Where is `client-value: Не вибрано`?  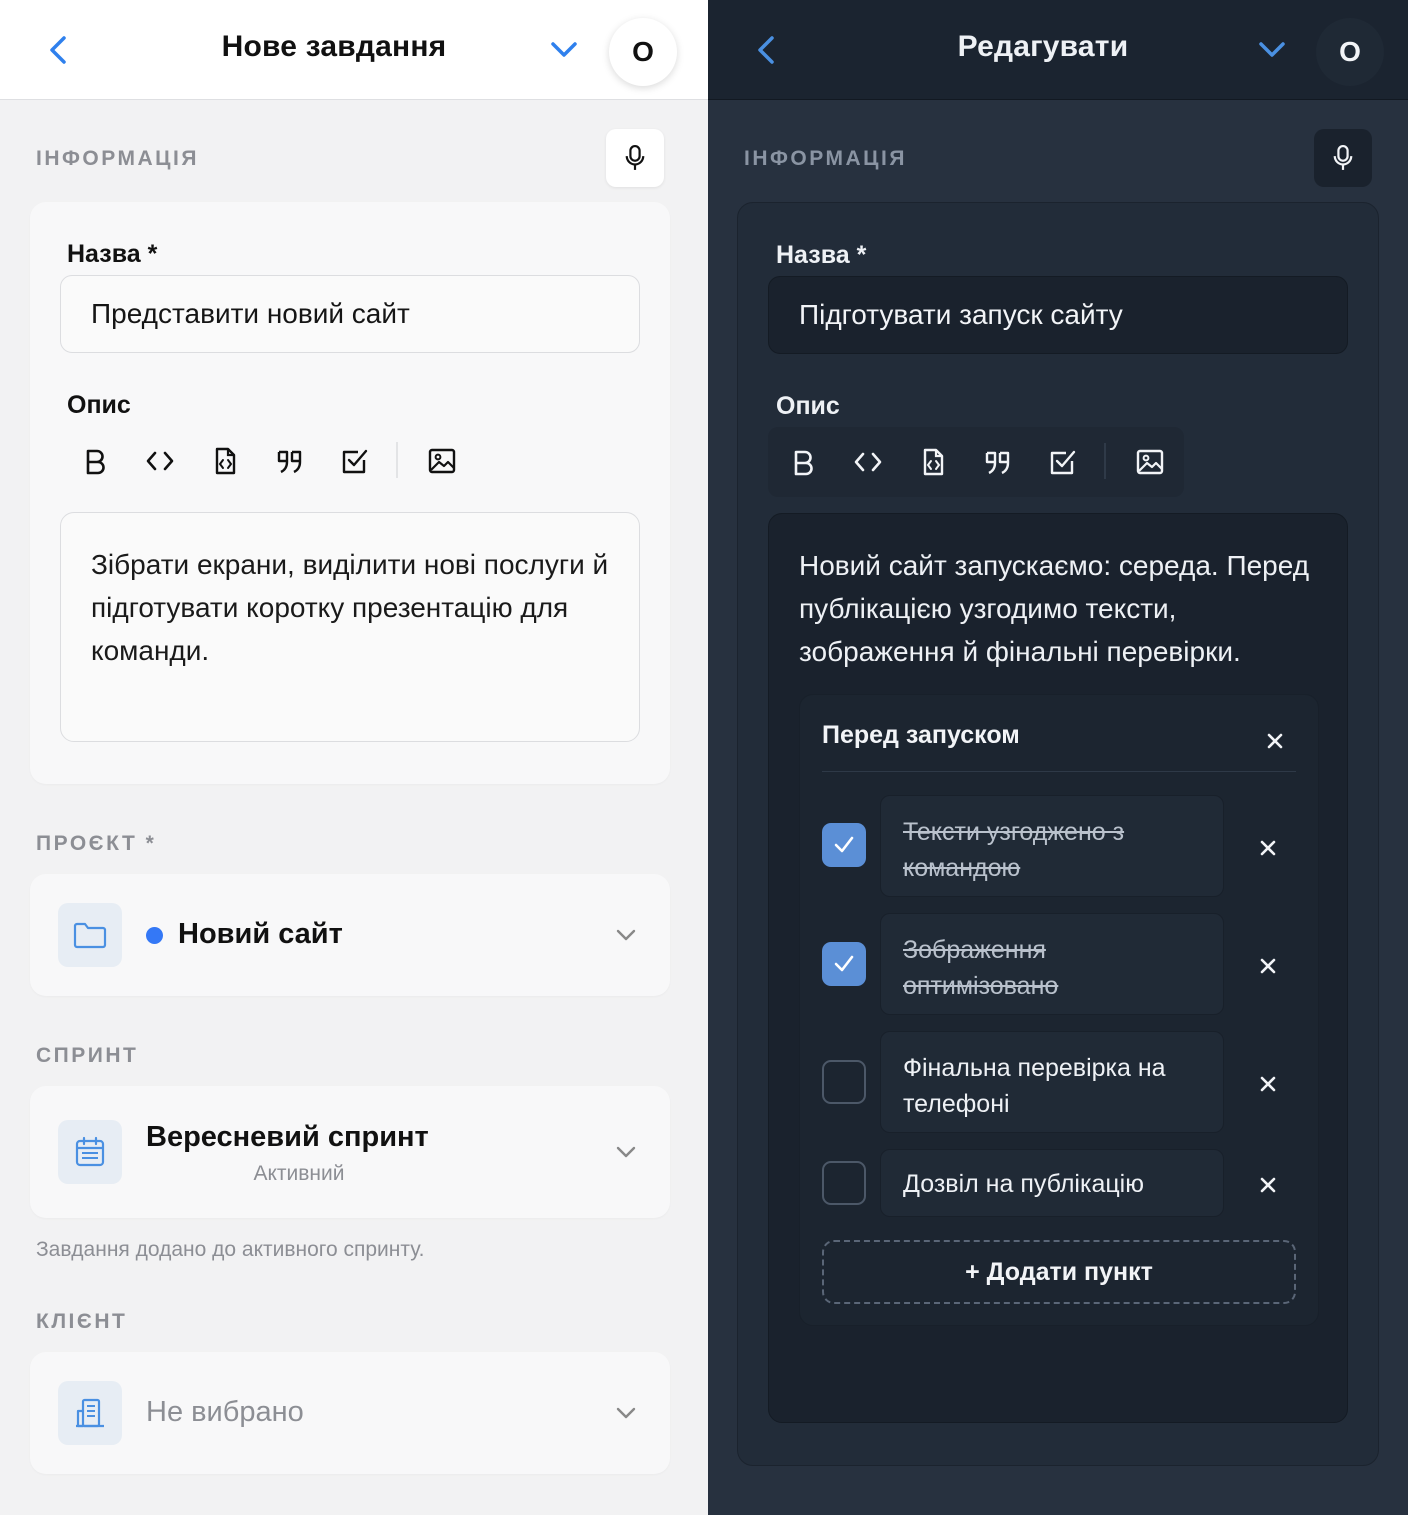 client-value: Не вибрано is located at coordinates (225, 1412).